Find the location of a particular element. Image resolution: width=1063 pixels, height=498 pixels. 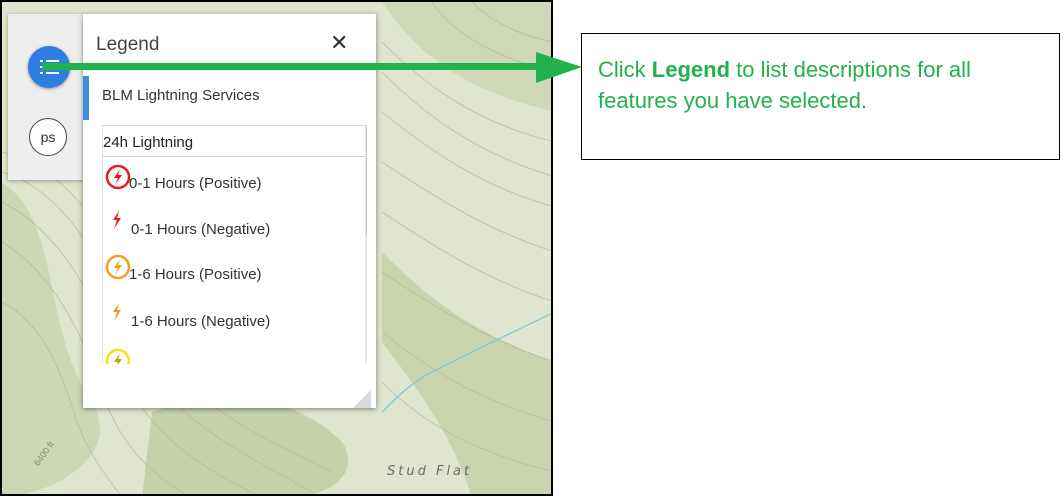

legend-item-label: 0-1 Hours (Positive) is located at coordinates (195, 183).